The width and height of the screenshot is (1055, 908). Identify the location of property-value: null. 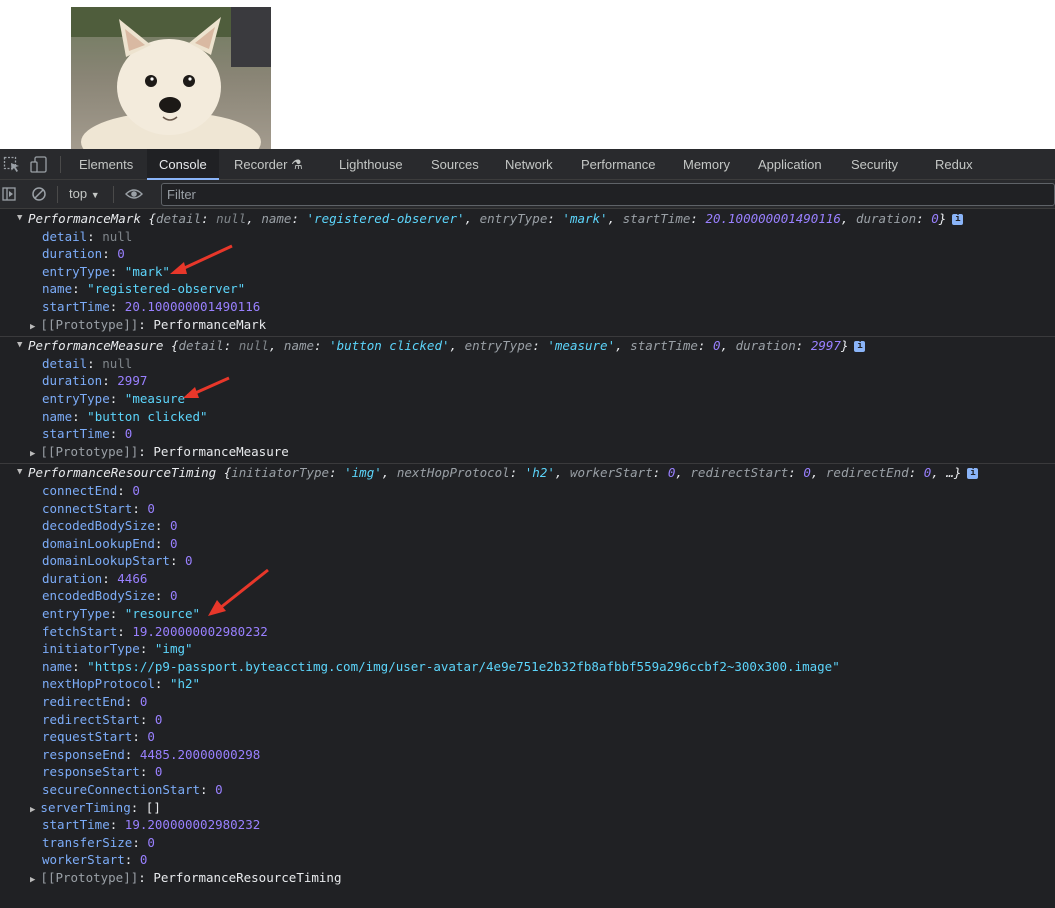
(117, 236).